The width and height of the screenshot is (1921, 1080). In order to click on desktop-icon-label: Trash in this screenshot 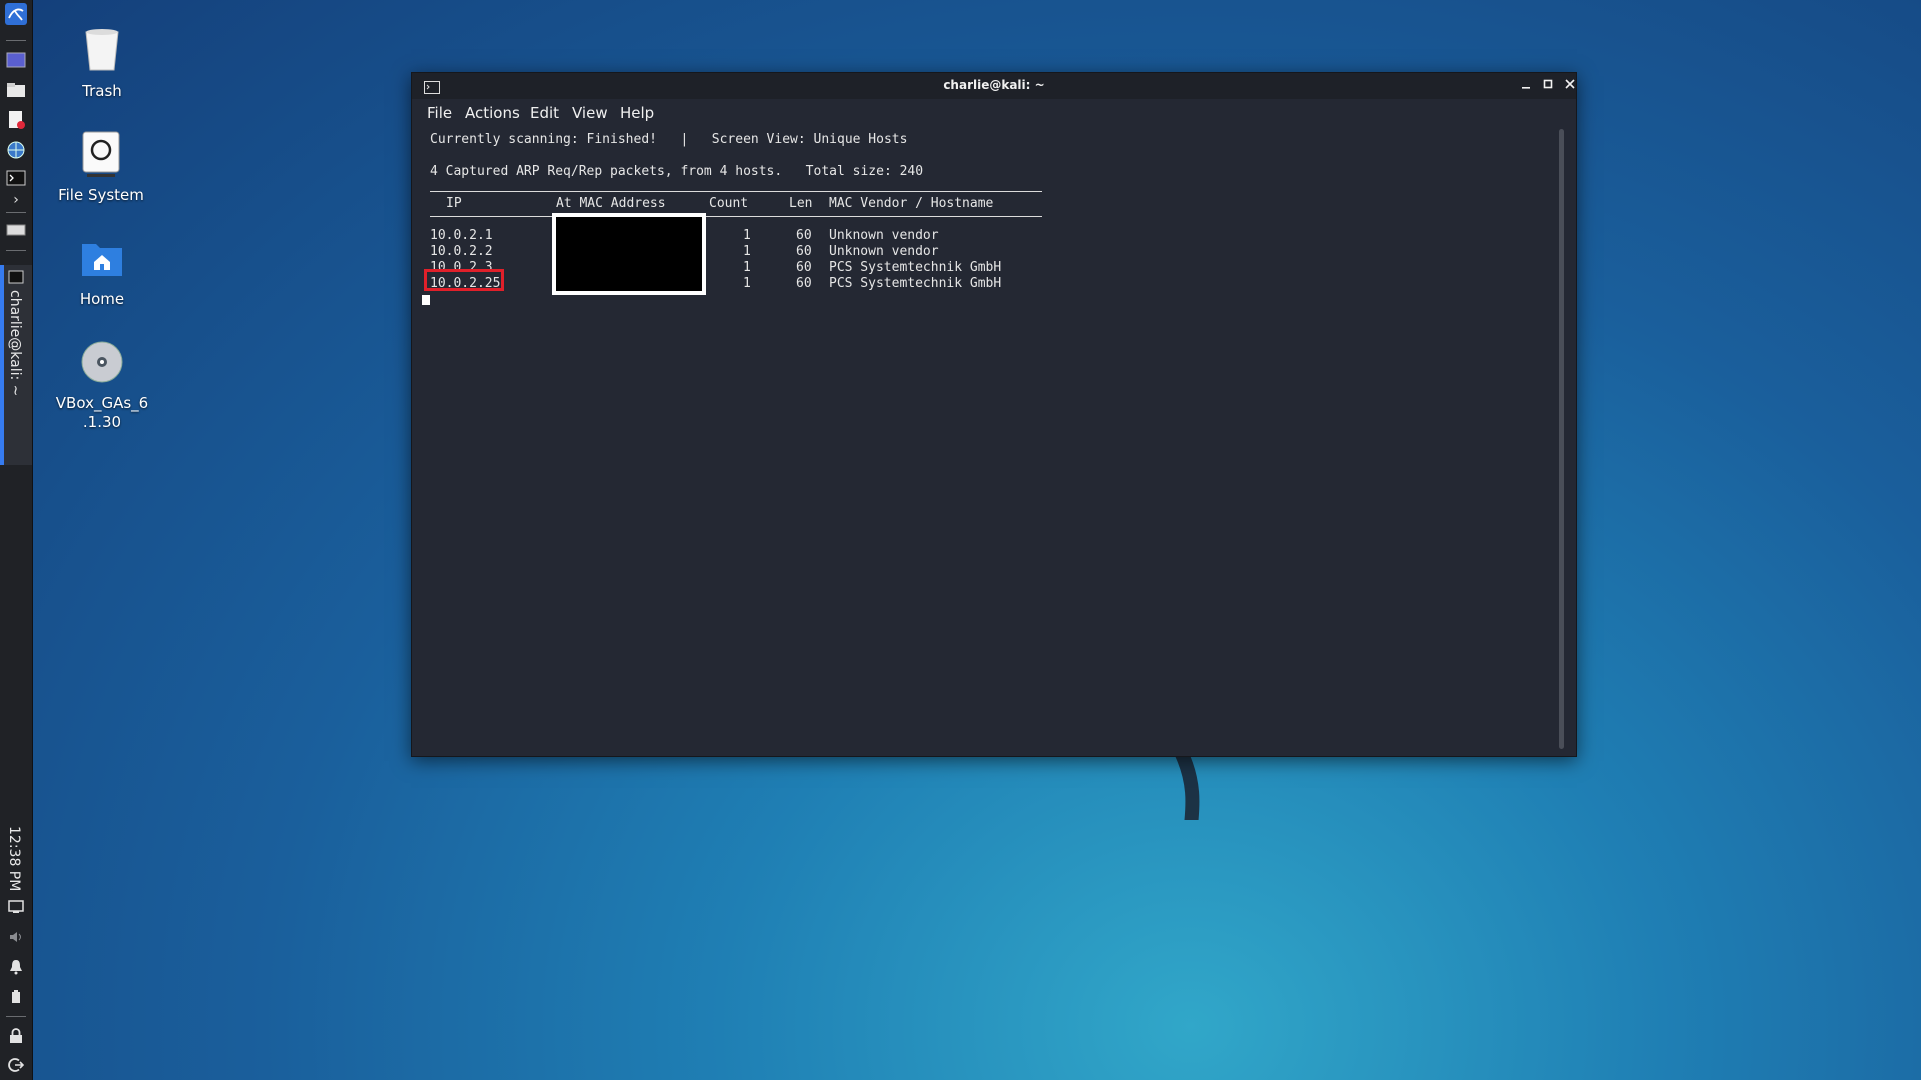, I will do `click(102, 91)`.